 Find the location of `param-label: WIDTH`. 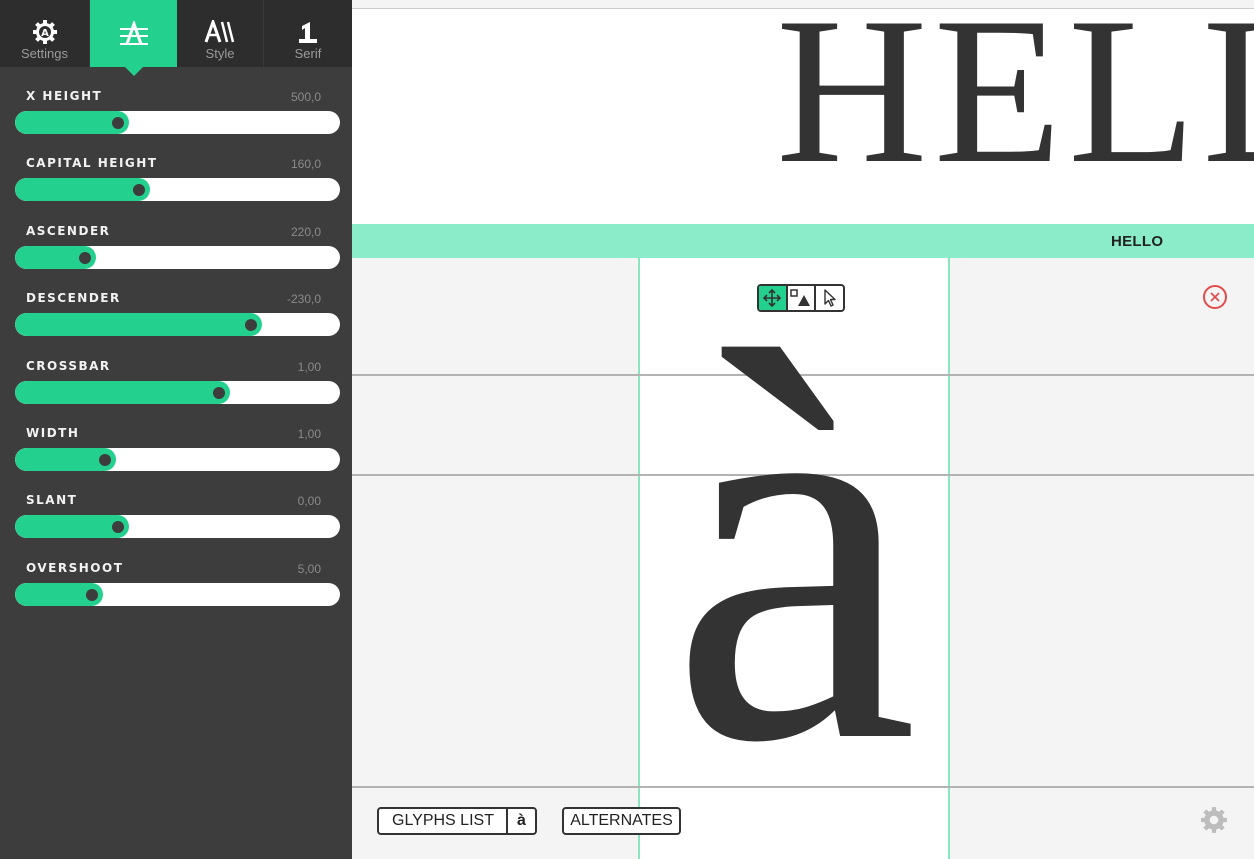

param-label: WIDTH is located at coordinates (53, 433).